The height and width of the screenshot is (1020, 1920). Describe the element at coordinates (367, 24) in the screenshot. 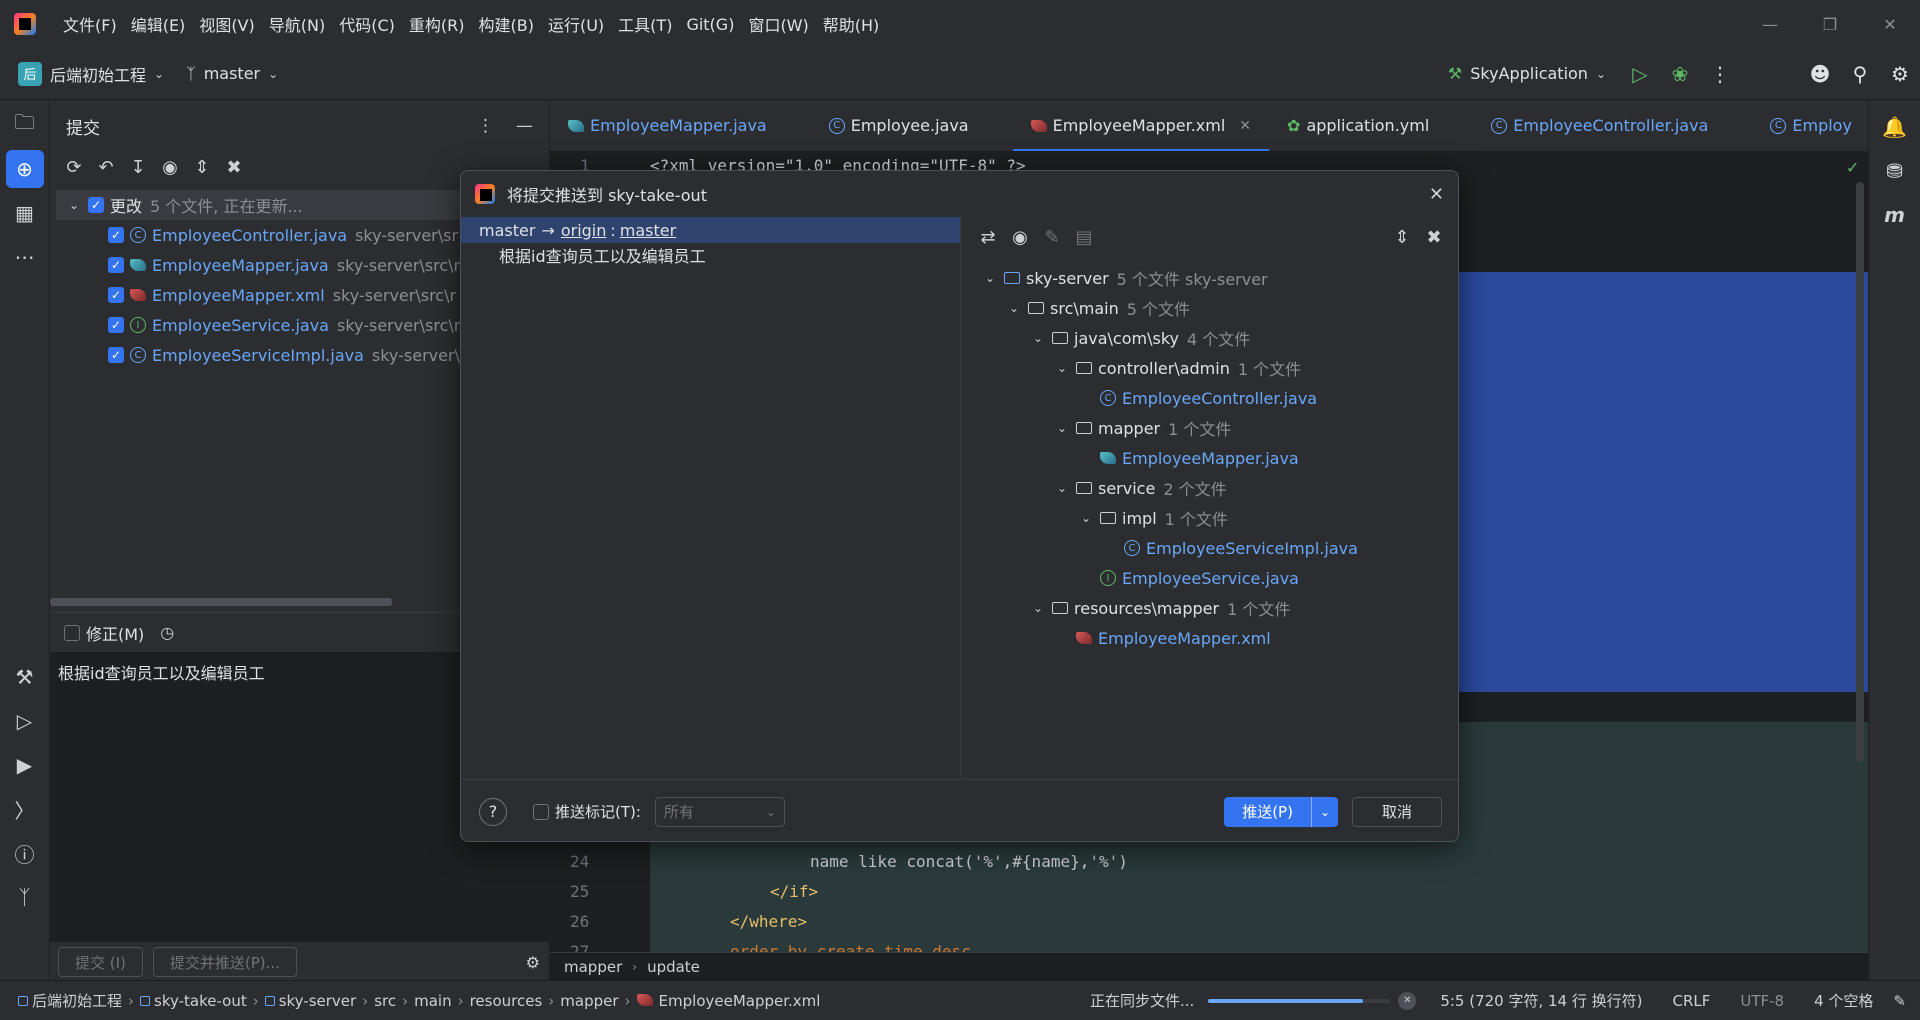

I see `menu-code: 代码(C)` at that location.